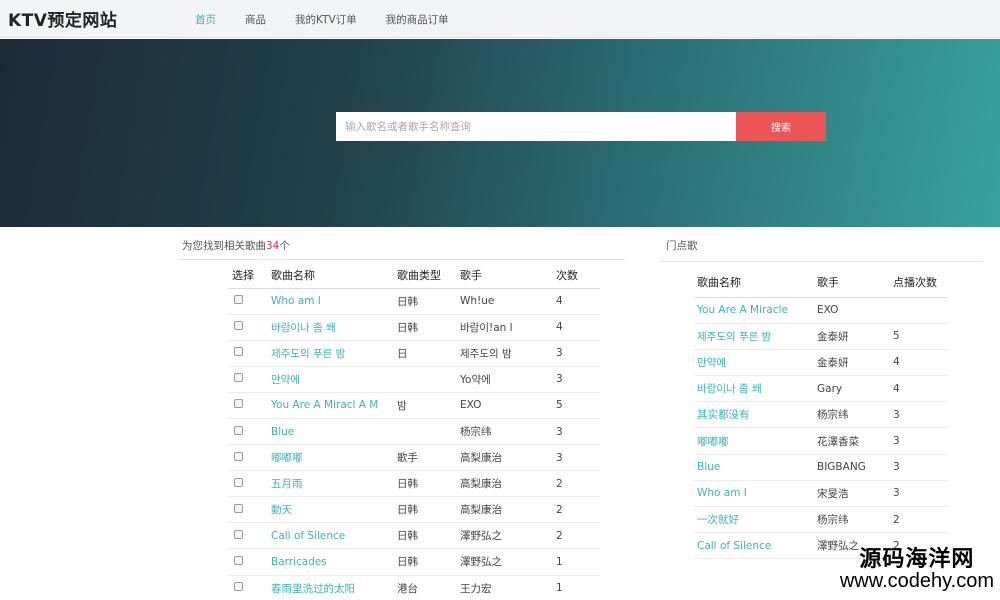  I want to click on search-input, so click(536, 126).